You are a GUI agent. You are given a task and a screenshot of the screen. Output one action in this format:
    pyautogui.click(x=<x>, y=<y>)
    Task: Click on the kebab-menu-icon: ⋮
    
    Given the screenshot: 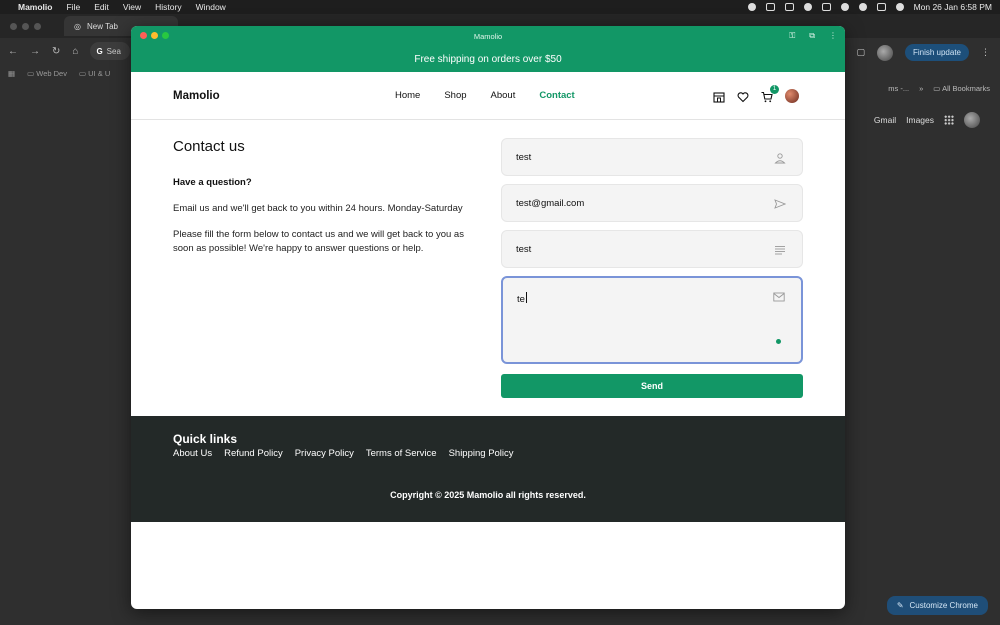 What is the action you would take?
    pyautogui.click(x=985, y=52)
    